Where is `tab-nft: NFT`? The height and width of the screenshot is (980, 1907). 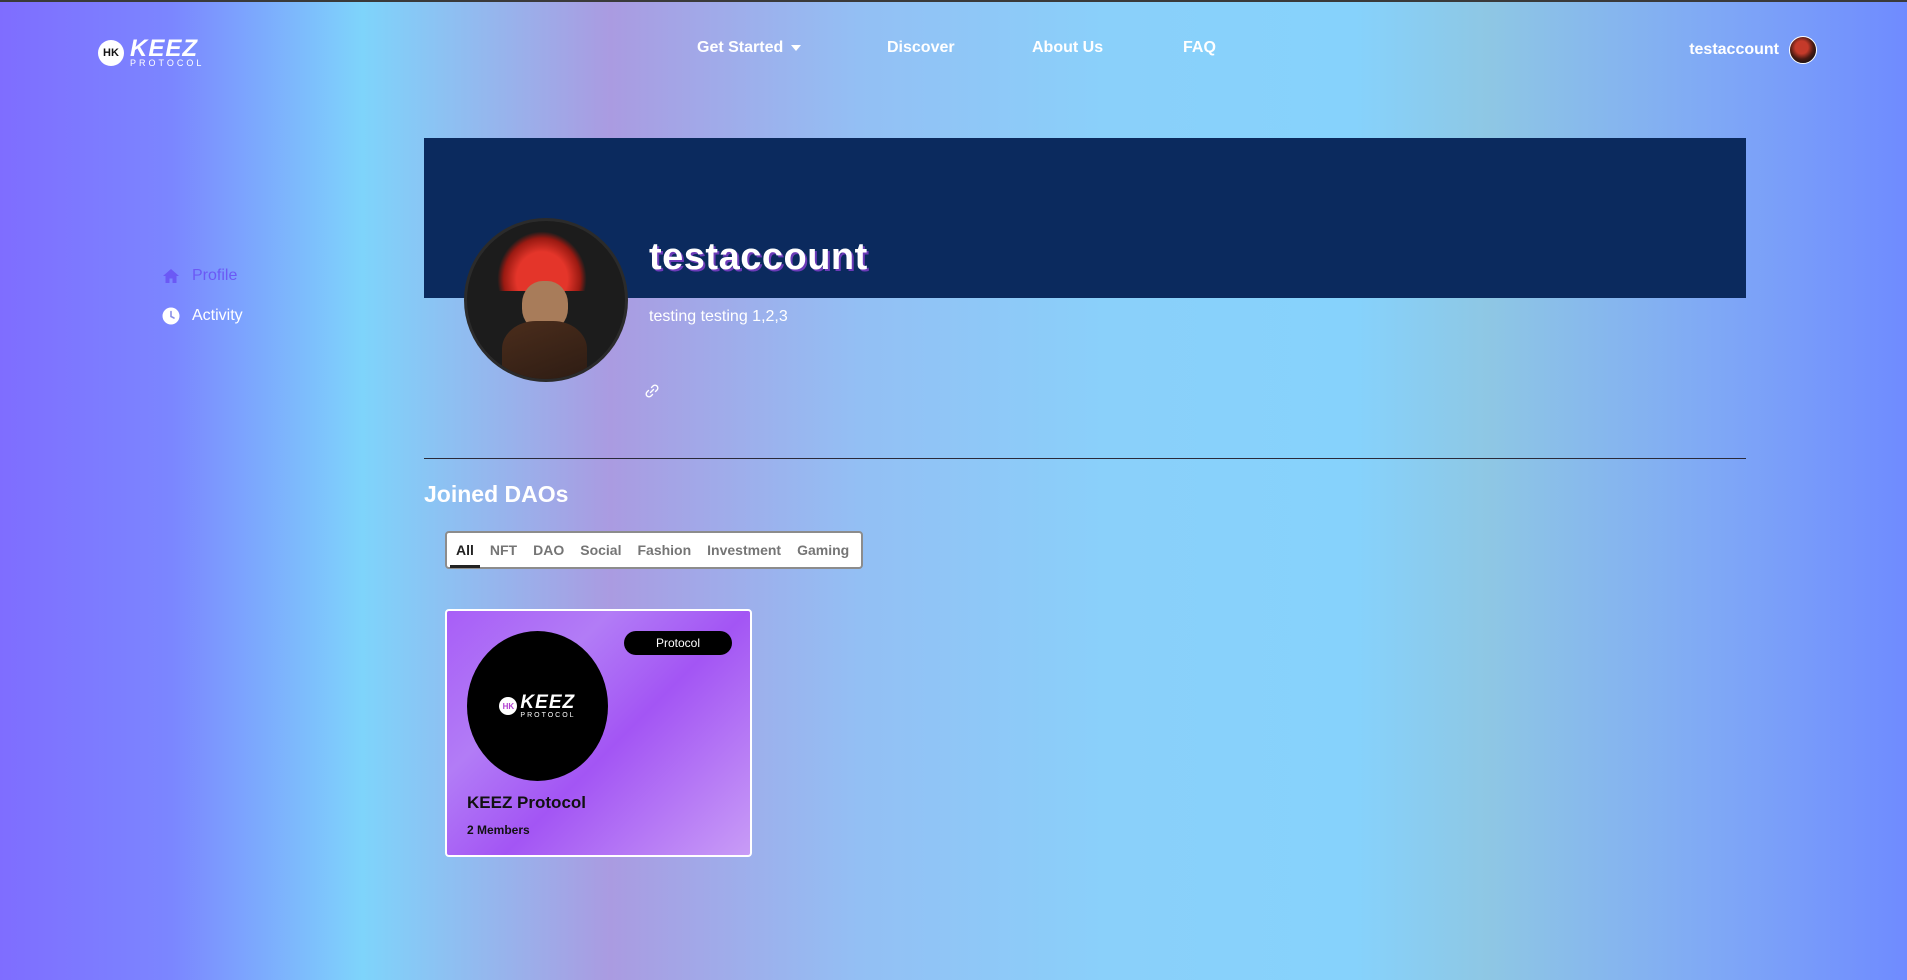 tab-nft: NFT is located at coordinates (503, 550).